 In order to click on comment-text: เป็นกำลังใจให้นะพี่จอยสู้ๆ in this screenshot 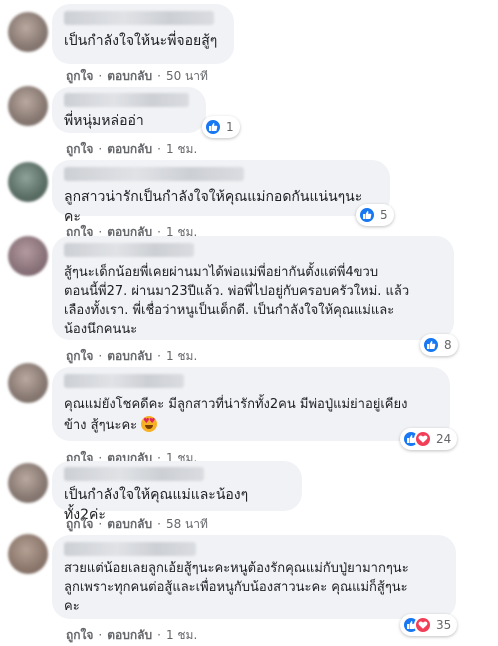, I will do `click(141, 41)`.